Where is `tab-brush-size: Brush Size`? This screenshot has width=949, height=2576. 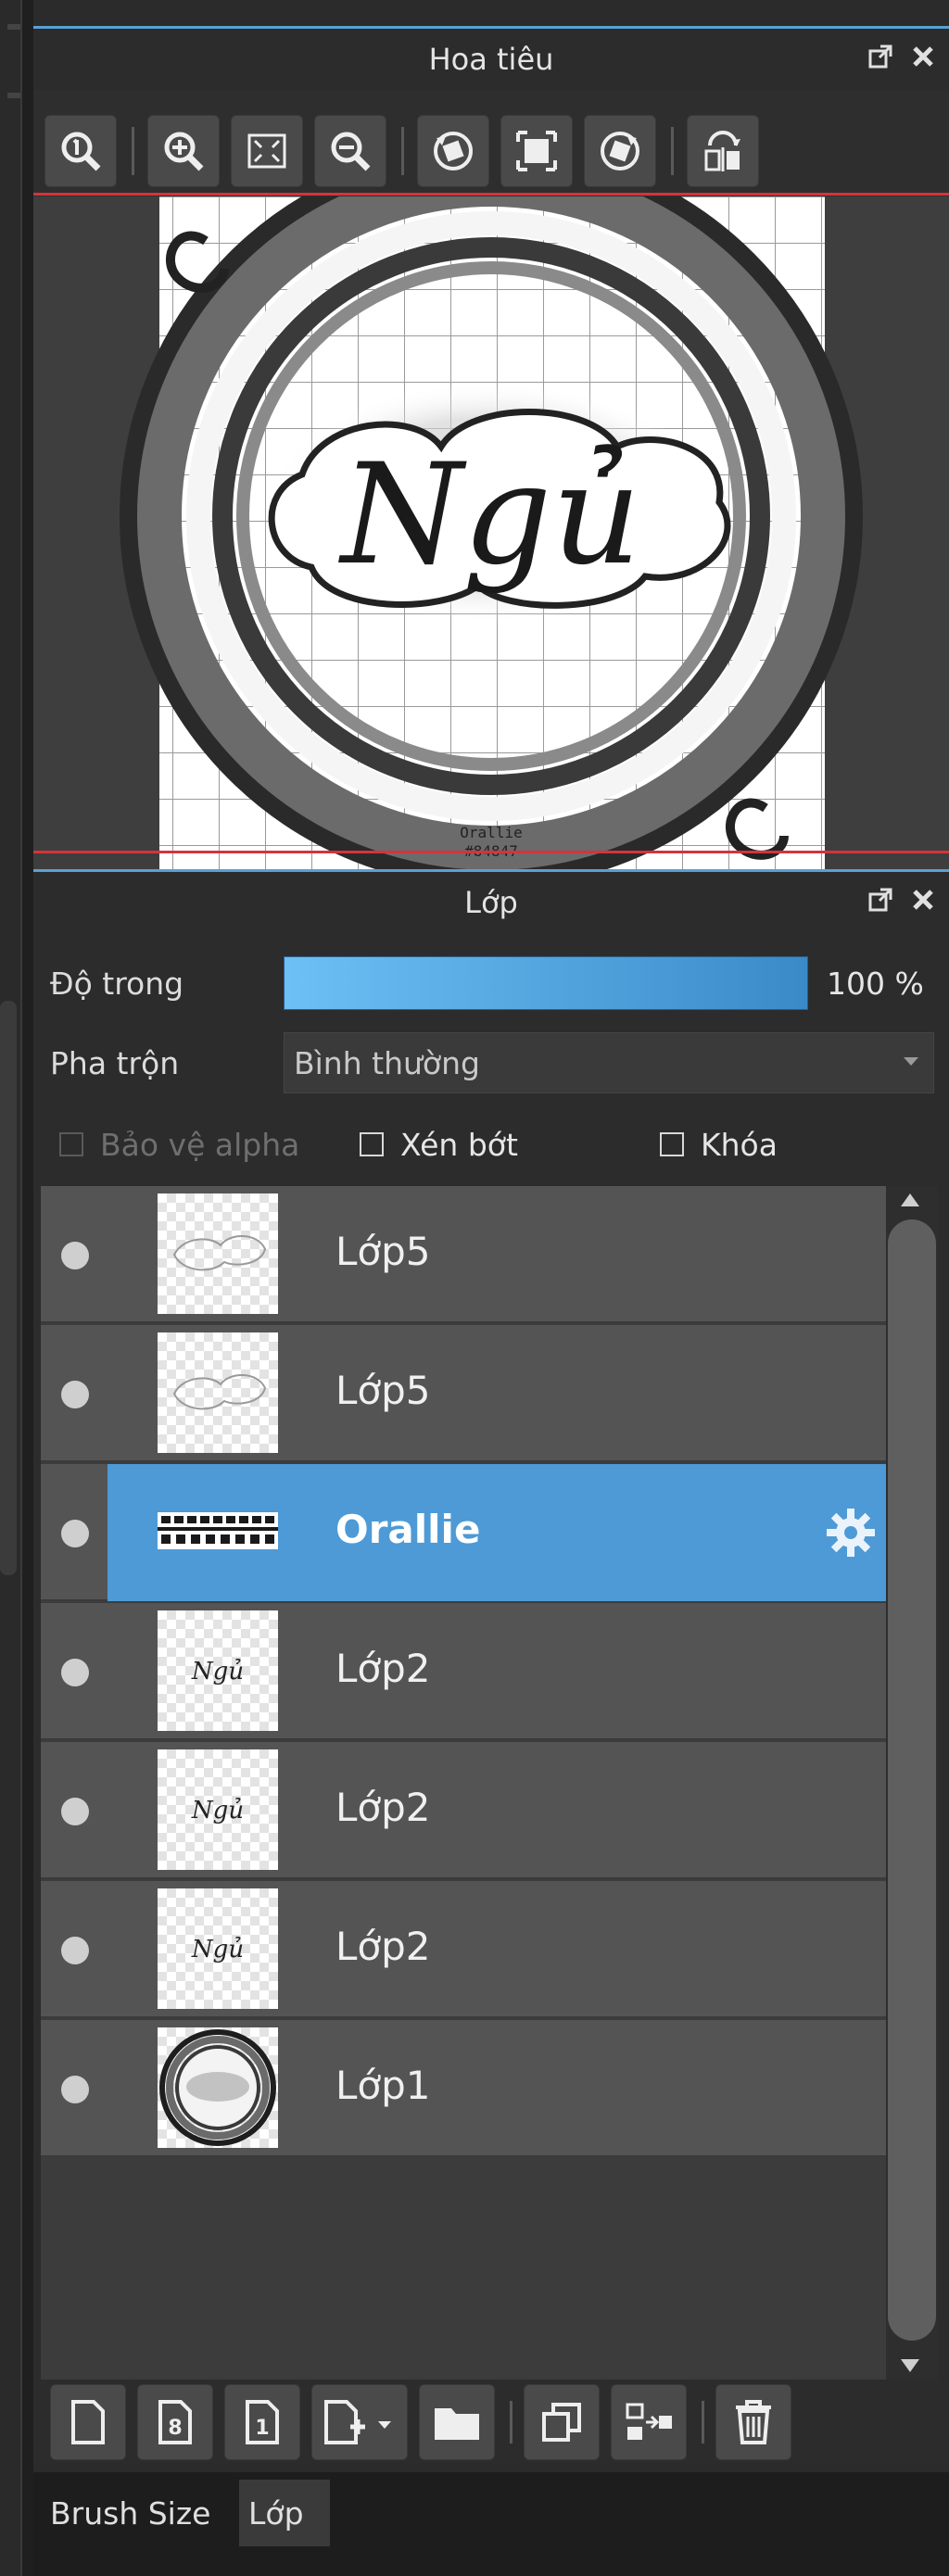 tab-brush-size: Brush Size is located at coordinates (138, 2513).